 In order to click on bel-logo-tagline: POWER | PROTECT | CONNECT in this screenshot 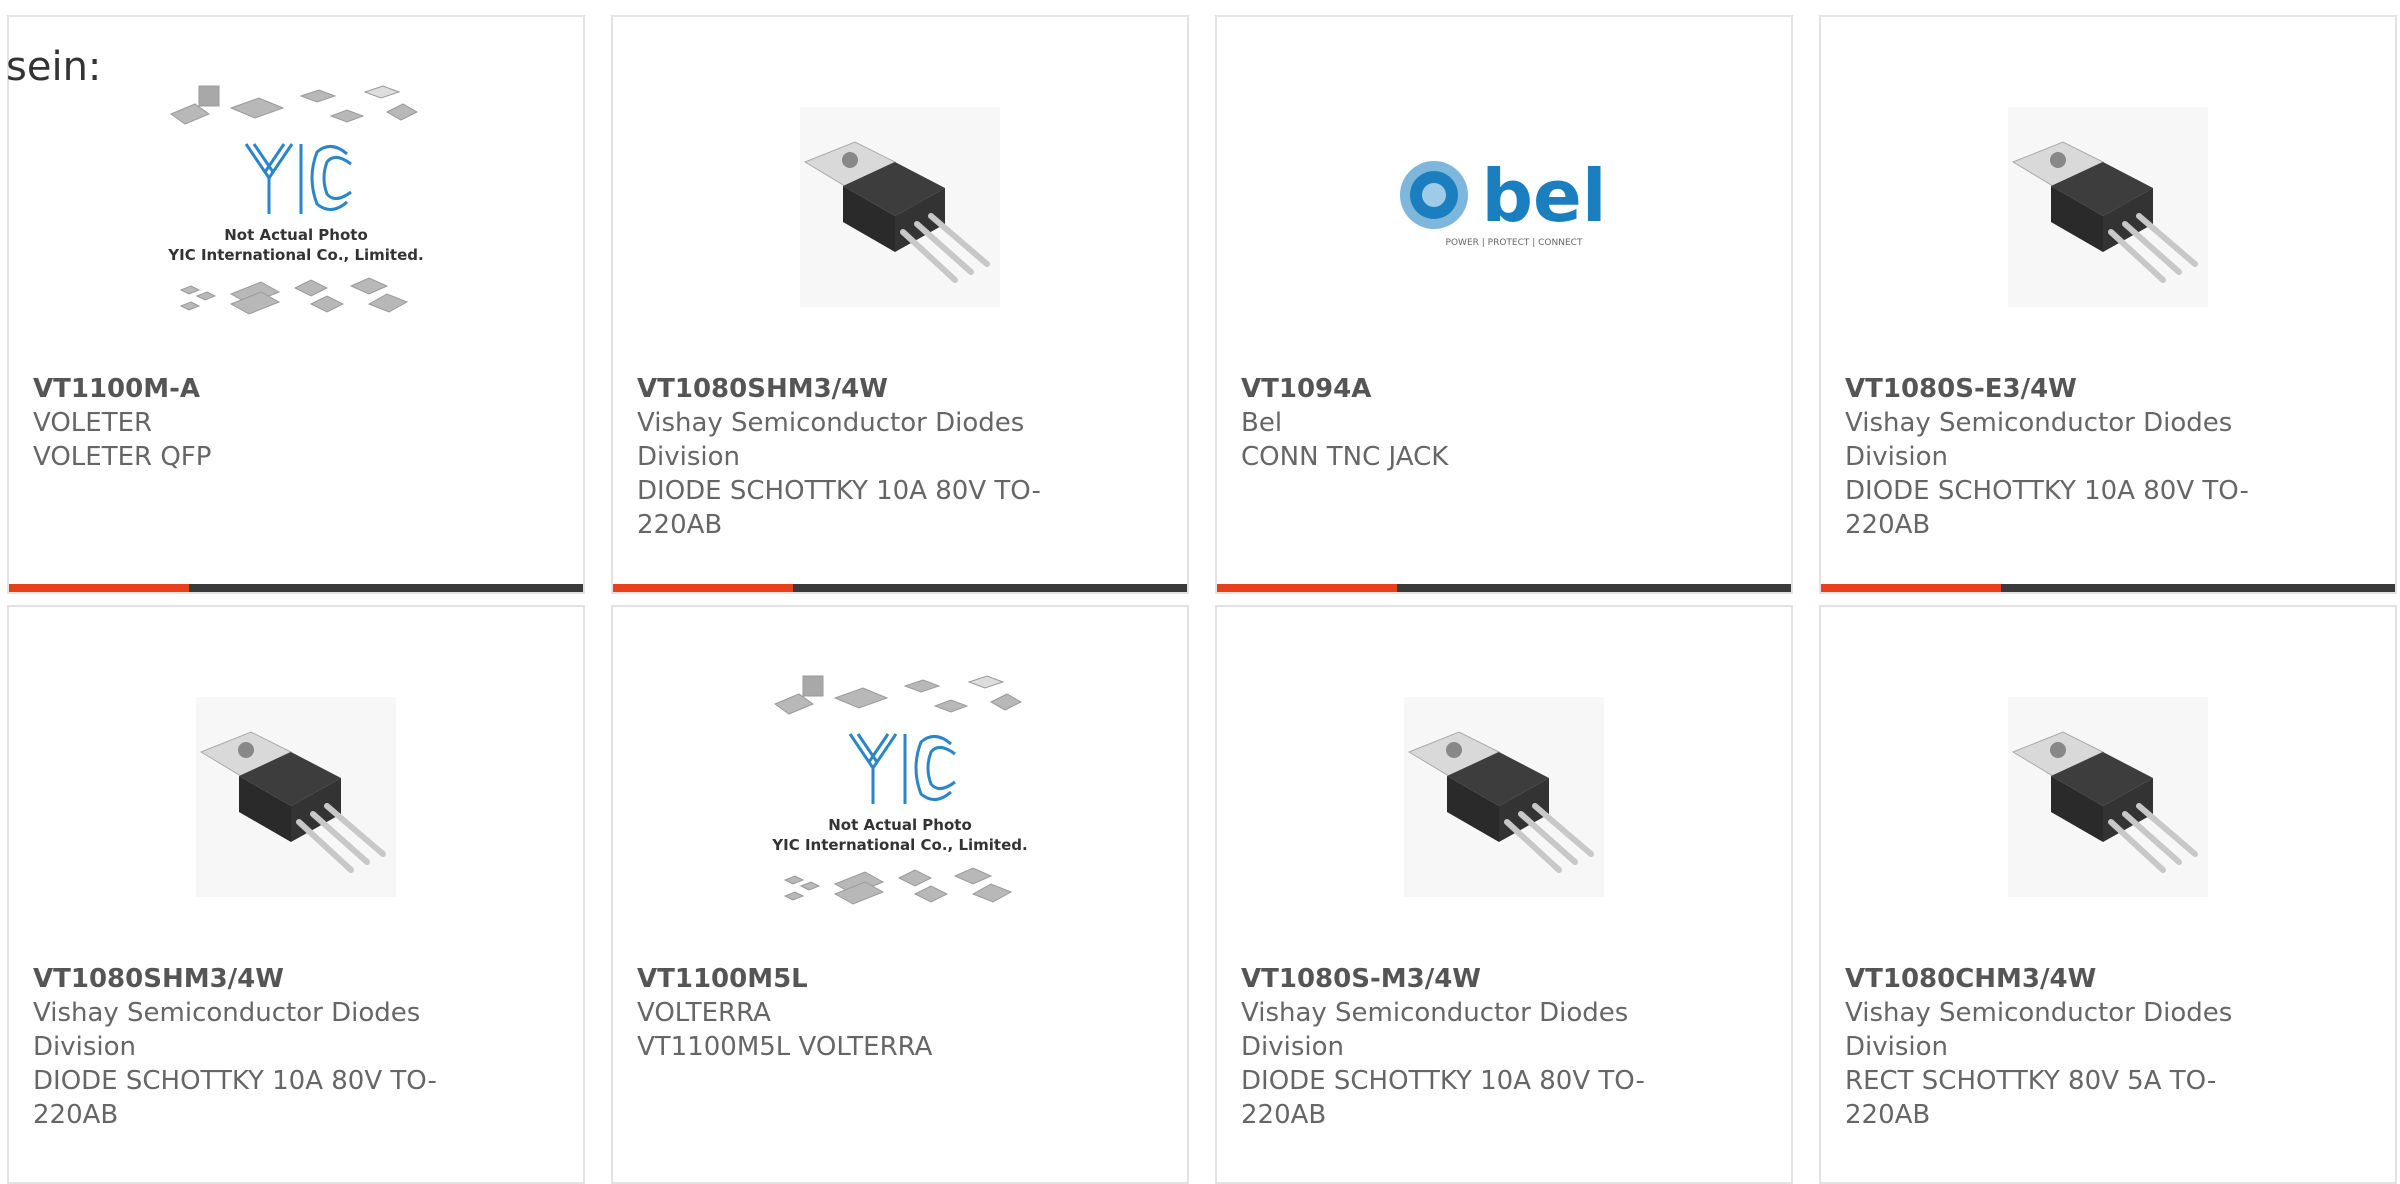, I will do `click(1514, 243)`.